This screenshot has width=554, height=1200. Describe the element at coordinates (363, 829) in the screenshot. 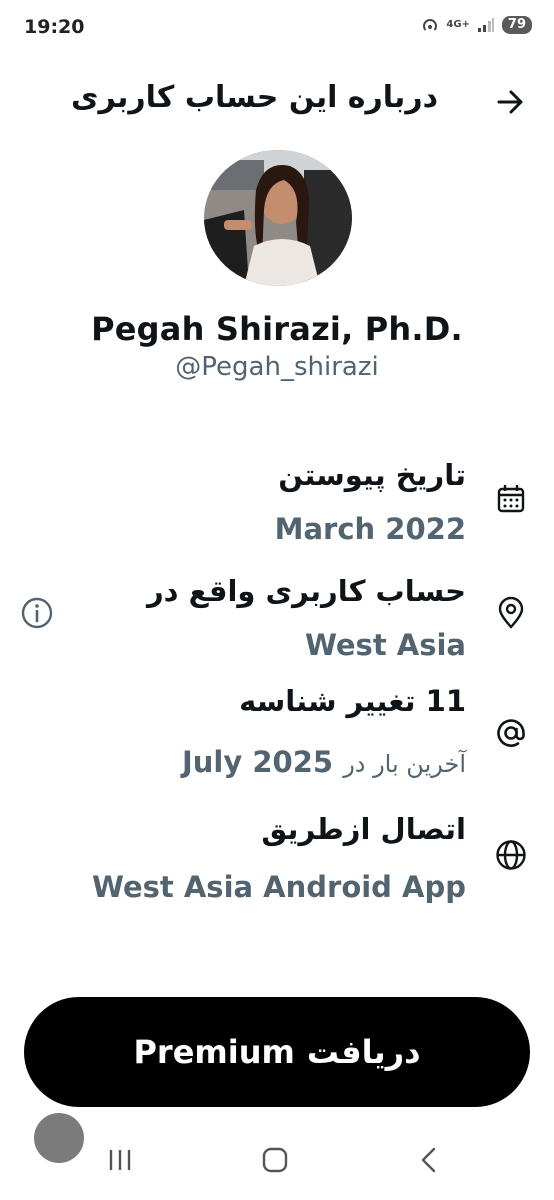

I see `connected-via-label: اتصال ازطریق` at that location.